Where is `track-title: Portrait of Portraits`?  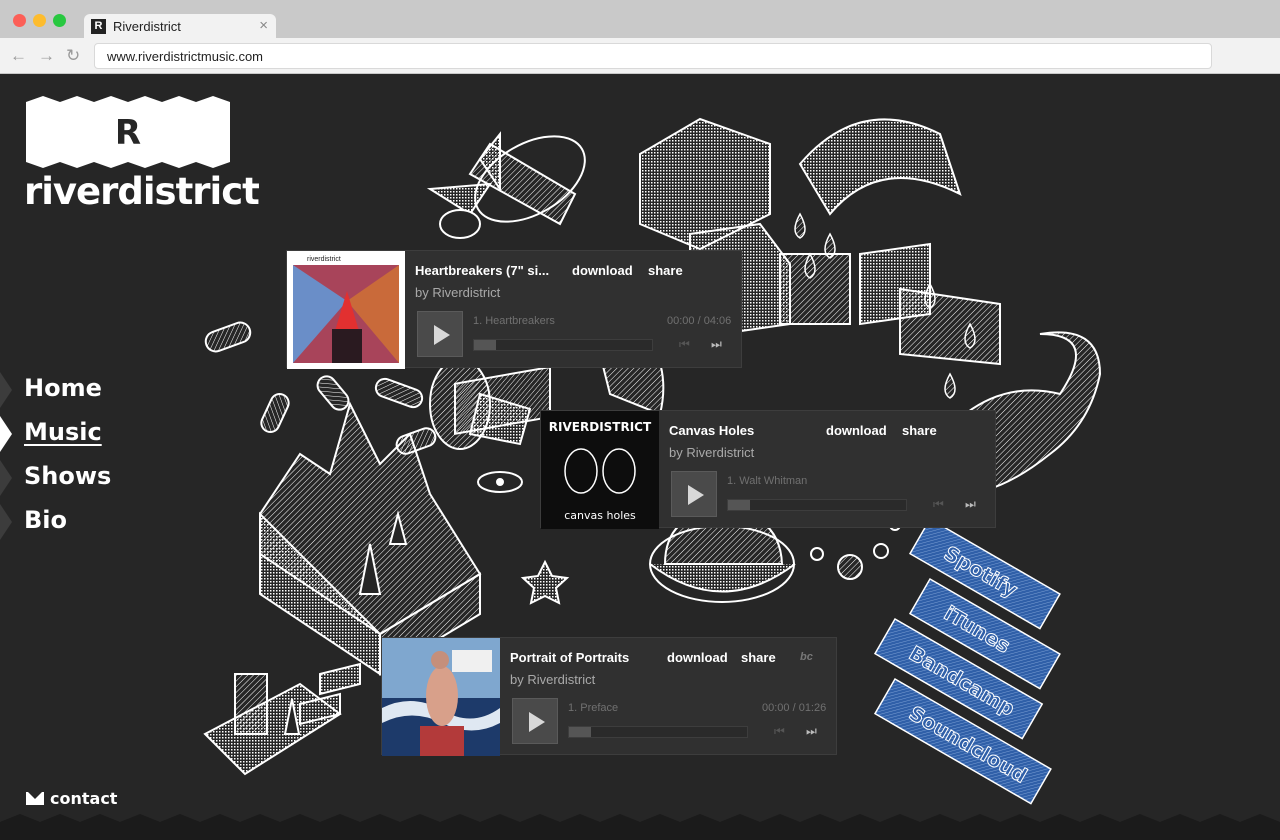 track-title: Portrait of Portraits is located at coordinates (580, 657).